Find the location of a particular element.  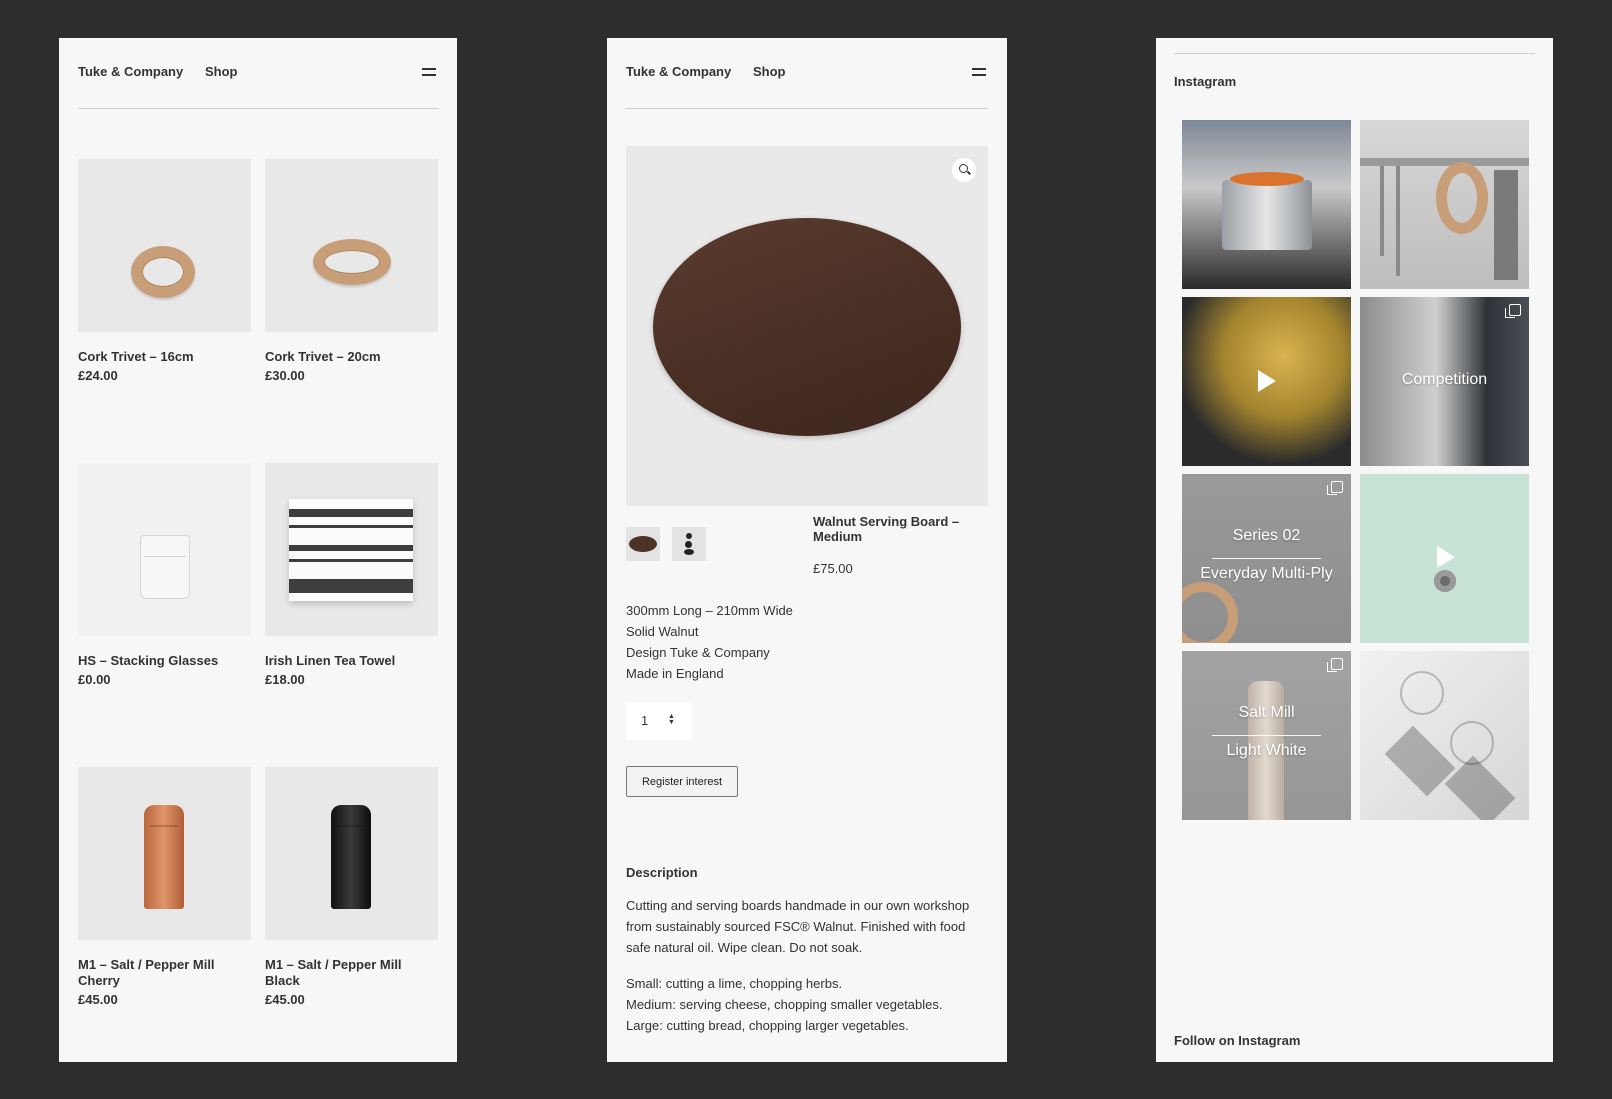

description-heading: Description is located at coordinates (662, 872).